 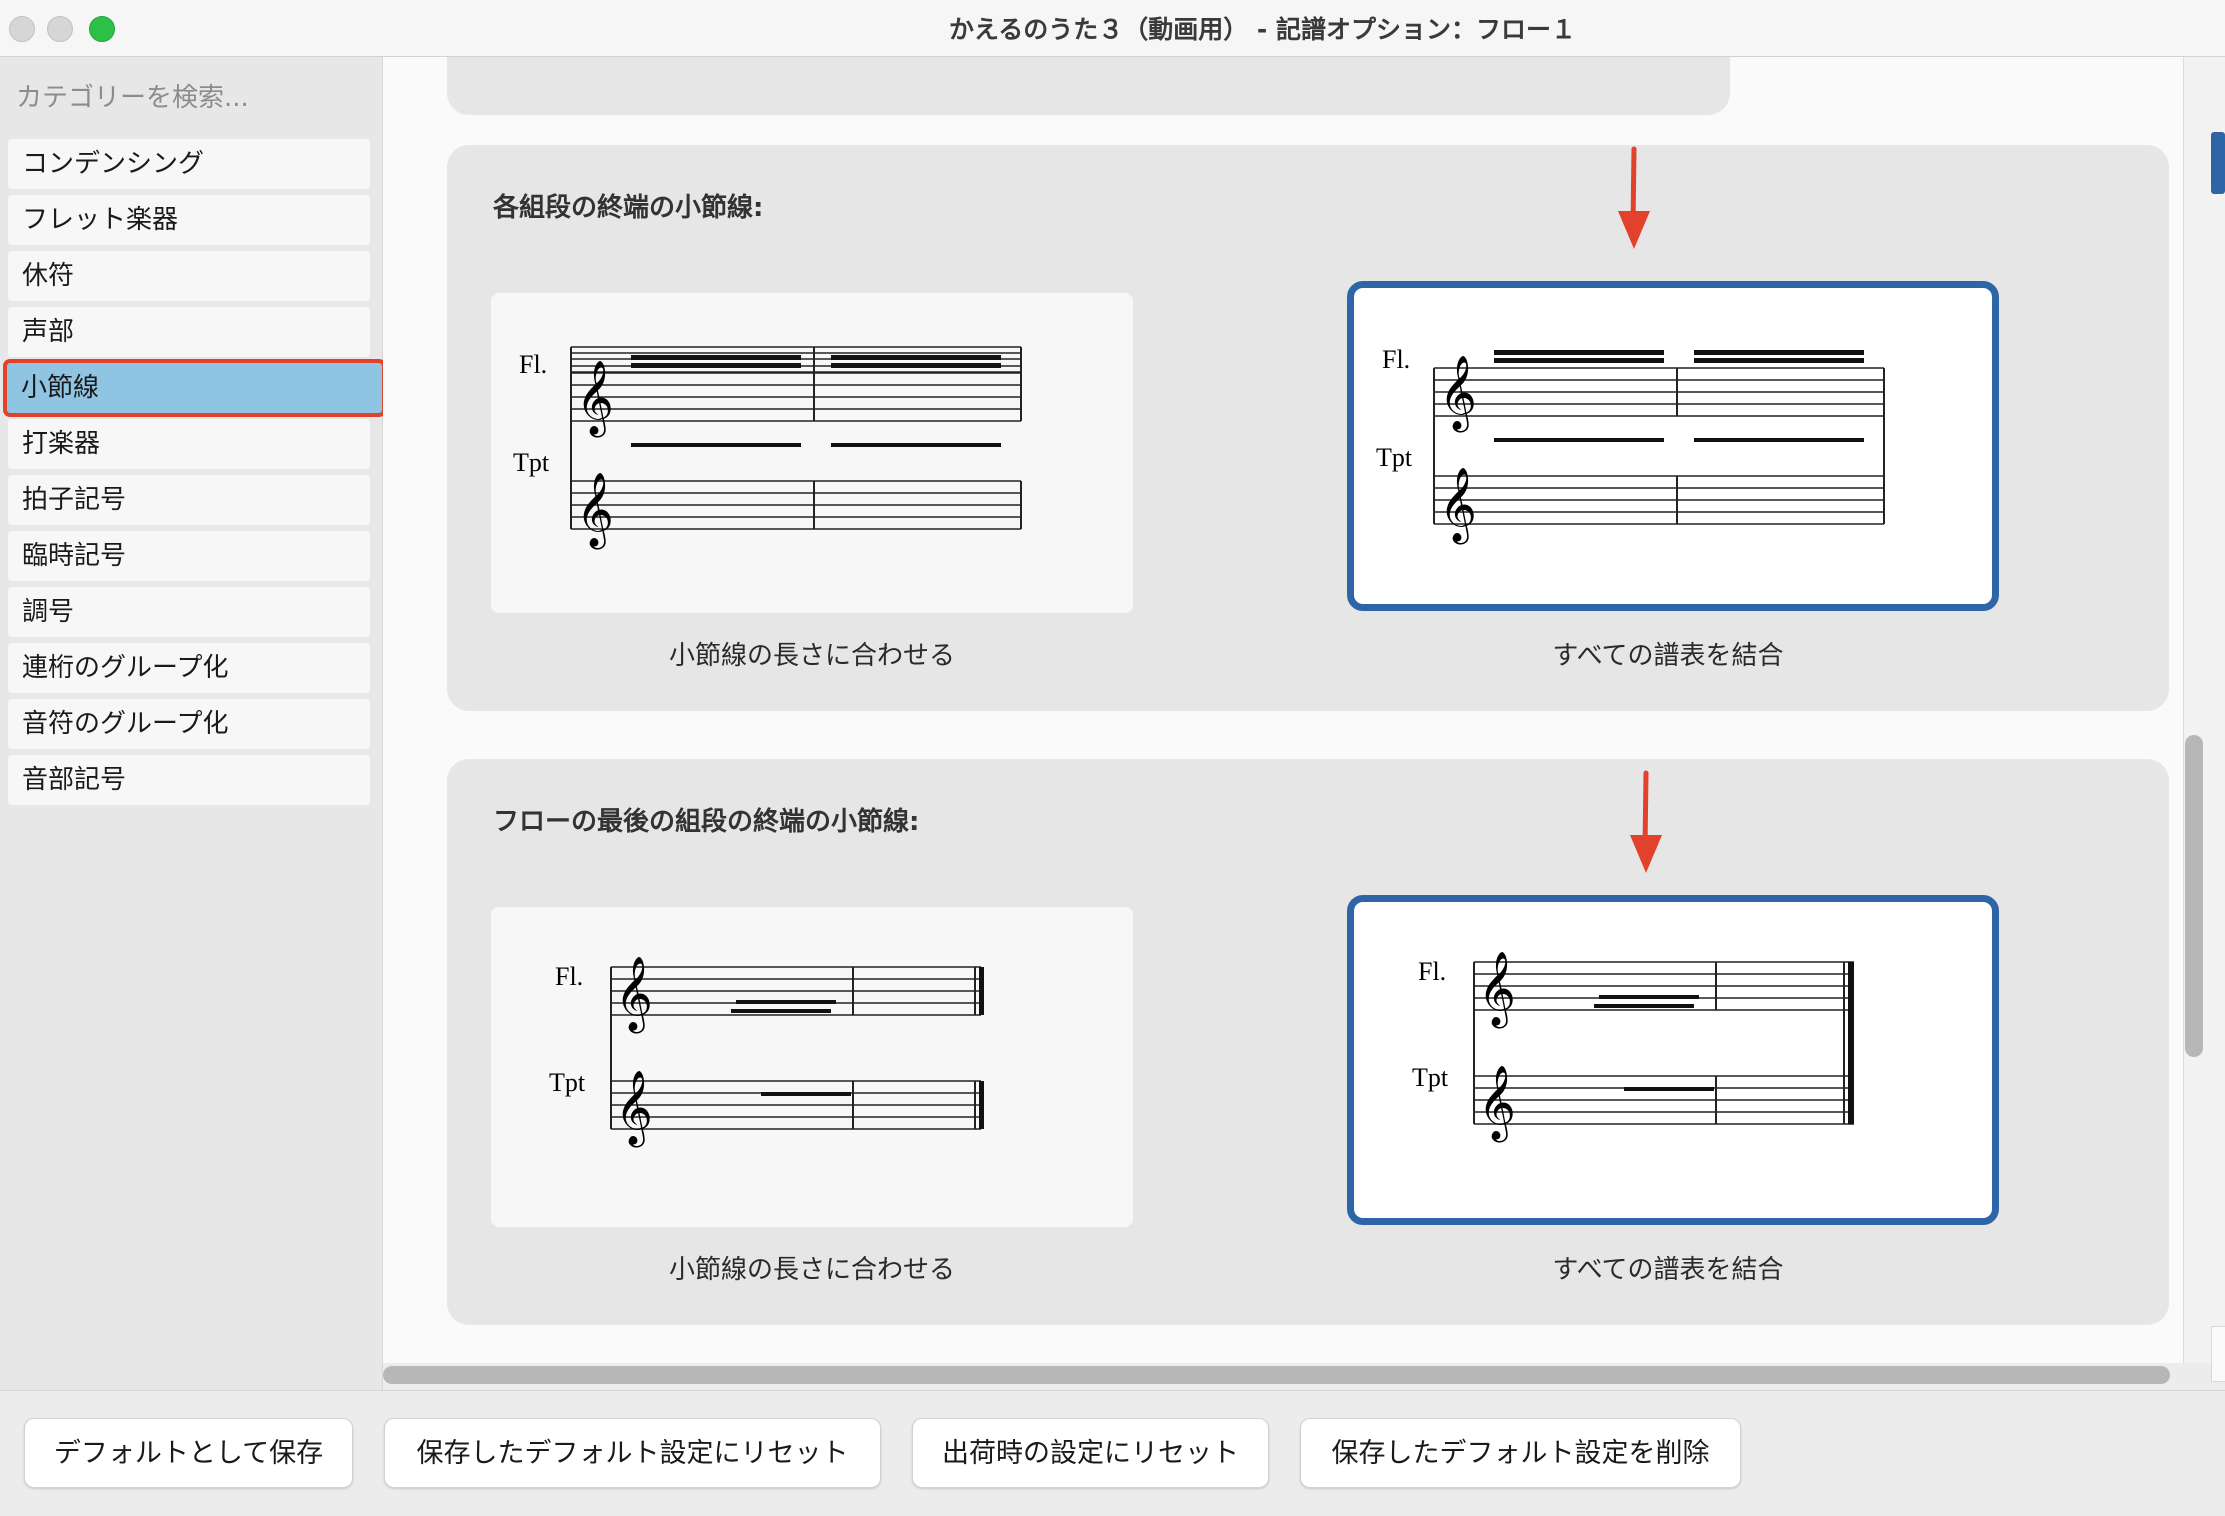 I want to click on sidebar-item-time-signatures: 拍子記号, so click(x=189, y=500).